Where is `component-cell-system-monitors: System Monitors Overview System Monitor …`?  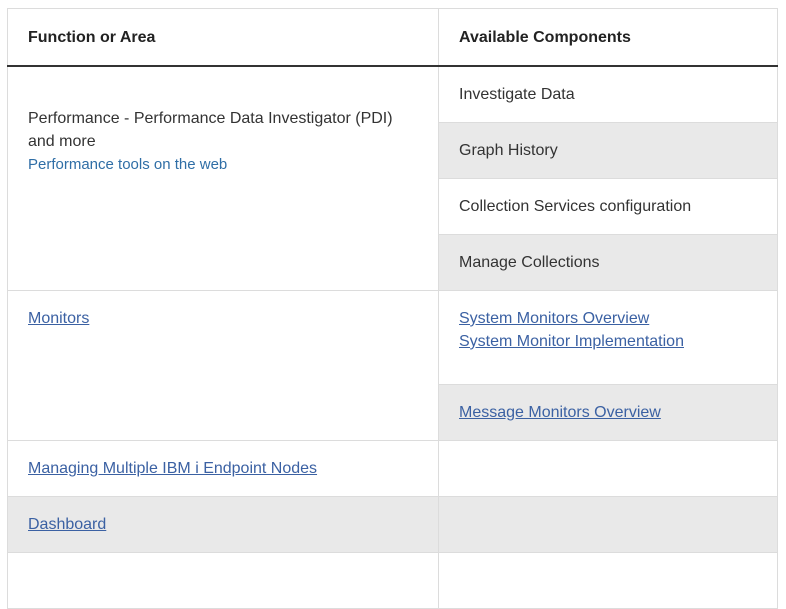
component-cell-system-monitors: System Monitors Overview System Monitor … is located at coordinates (608, 337).